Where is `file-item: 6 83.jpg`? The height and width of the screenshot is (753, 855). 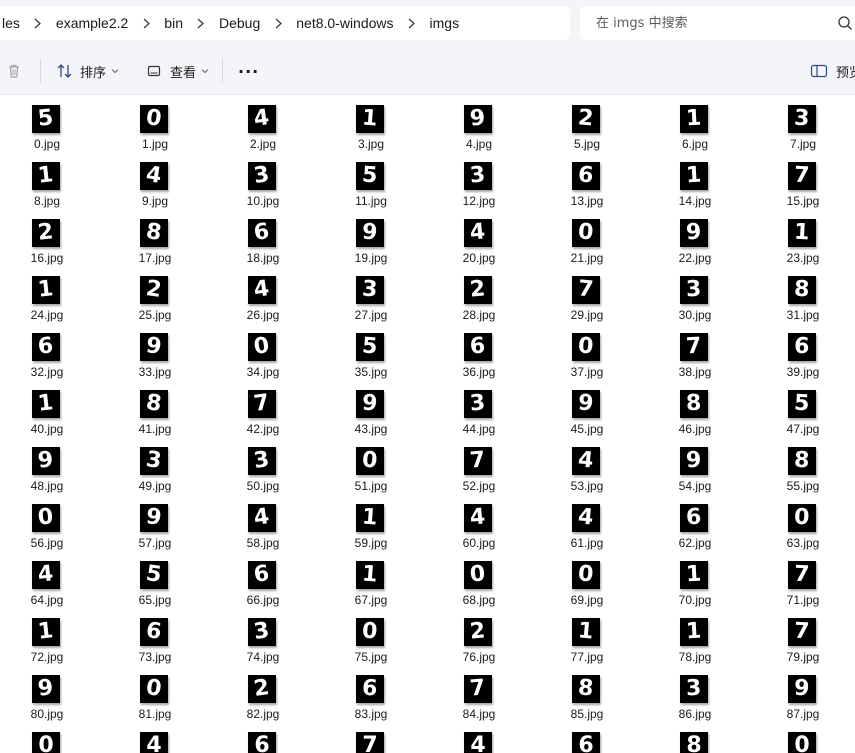
file-item: 6 83.jpg is located at coordinates (371, 693).